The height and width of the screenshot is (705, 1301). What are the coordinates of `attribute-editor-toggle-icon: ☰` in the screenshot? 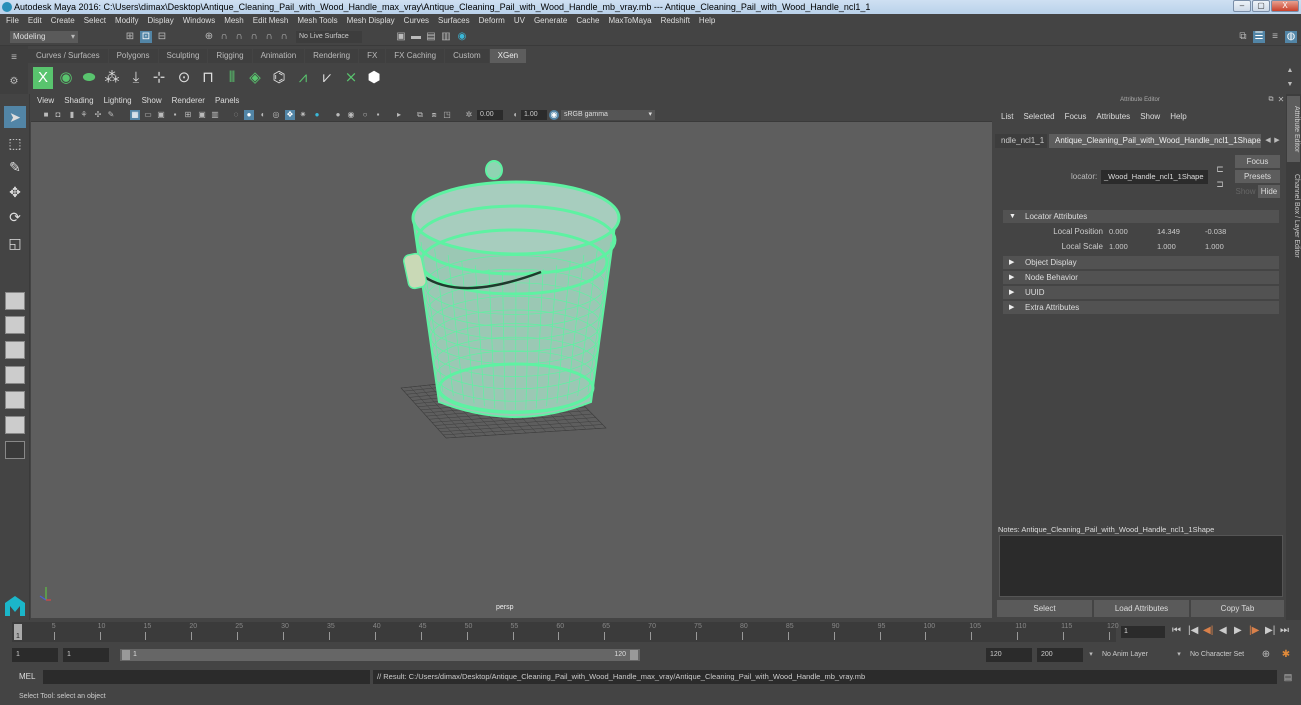 It's located at (1259, 37).